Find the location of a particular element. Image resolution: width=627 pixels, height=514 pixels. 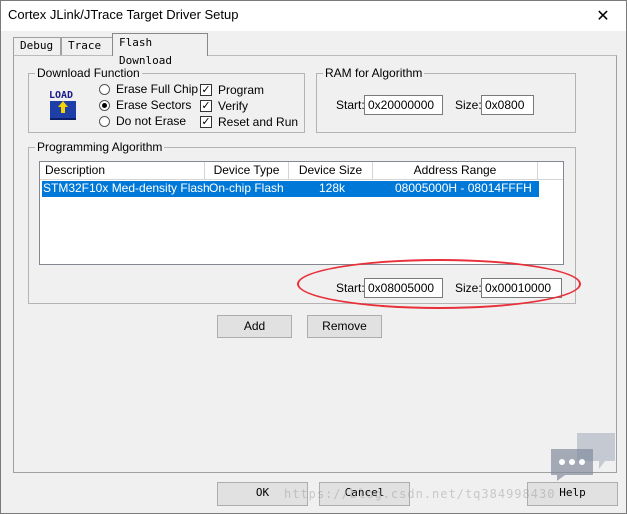

column-device-type: Device Type is located at coordinates (247, 171).